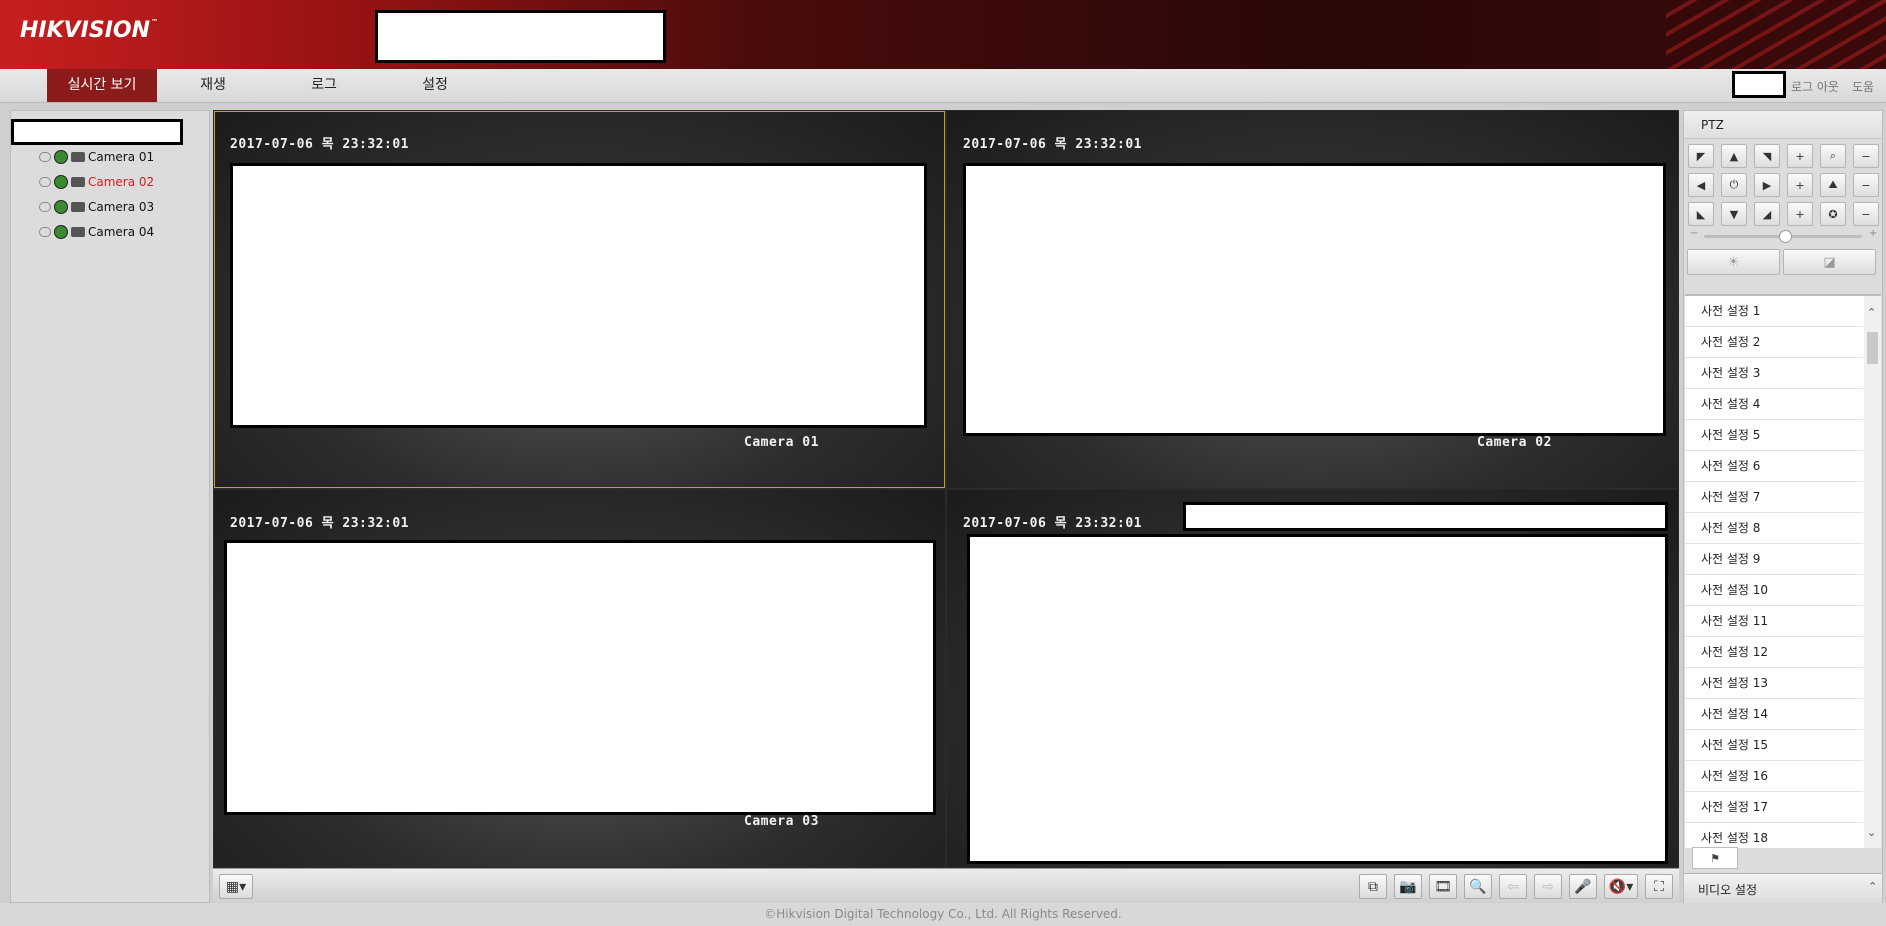 This screenshot has height=926, width=1886. I want to click on ptz-down-left-button: ◣, so click(1701, 214).